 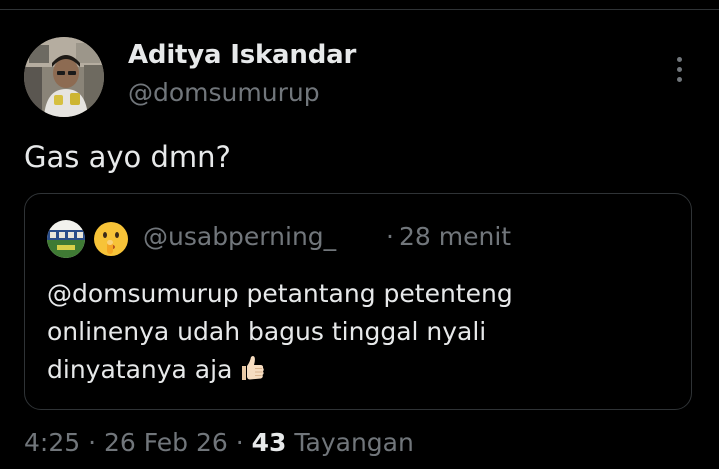 I want to click on quote-text-line-content: dinyatanya aja, so click(x=140, y=369).